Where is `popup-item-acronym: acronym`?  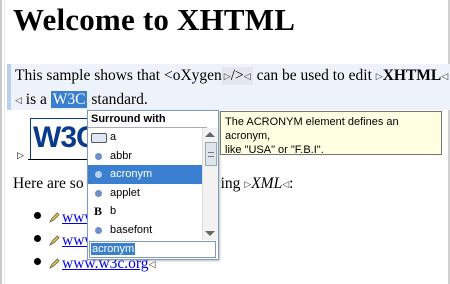 popup-item-acronym: acronym is located at coordinates (145, 174).